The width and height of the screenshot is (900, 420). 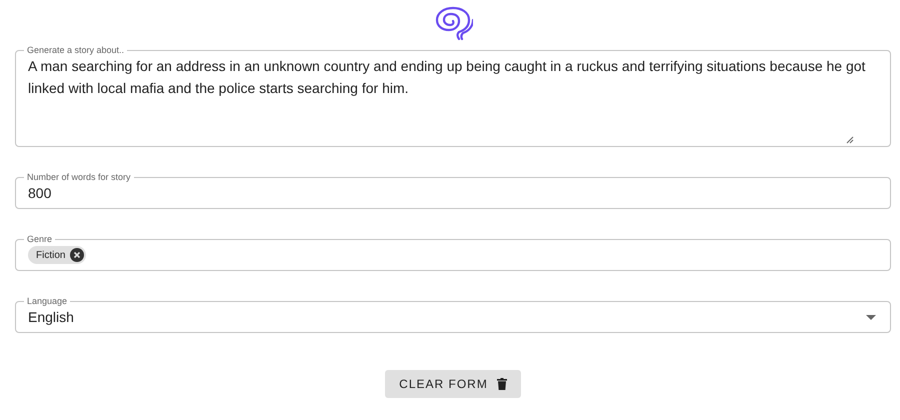 I want to click on trash-icon, so click(x=501, y=384).